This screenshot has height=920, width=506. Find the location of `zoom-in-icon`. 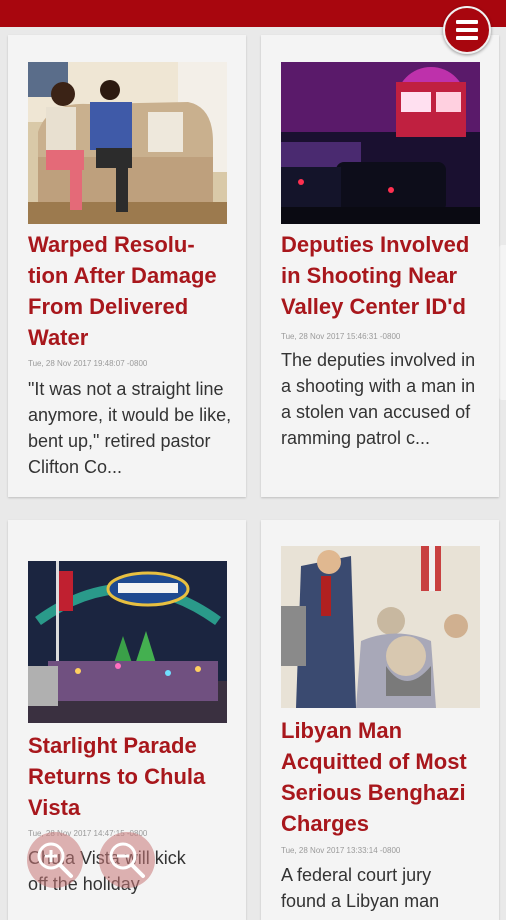

zoom-in-icon is located at coordinates (55, 860).